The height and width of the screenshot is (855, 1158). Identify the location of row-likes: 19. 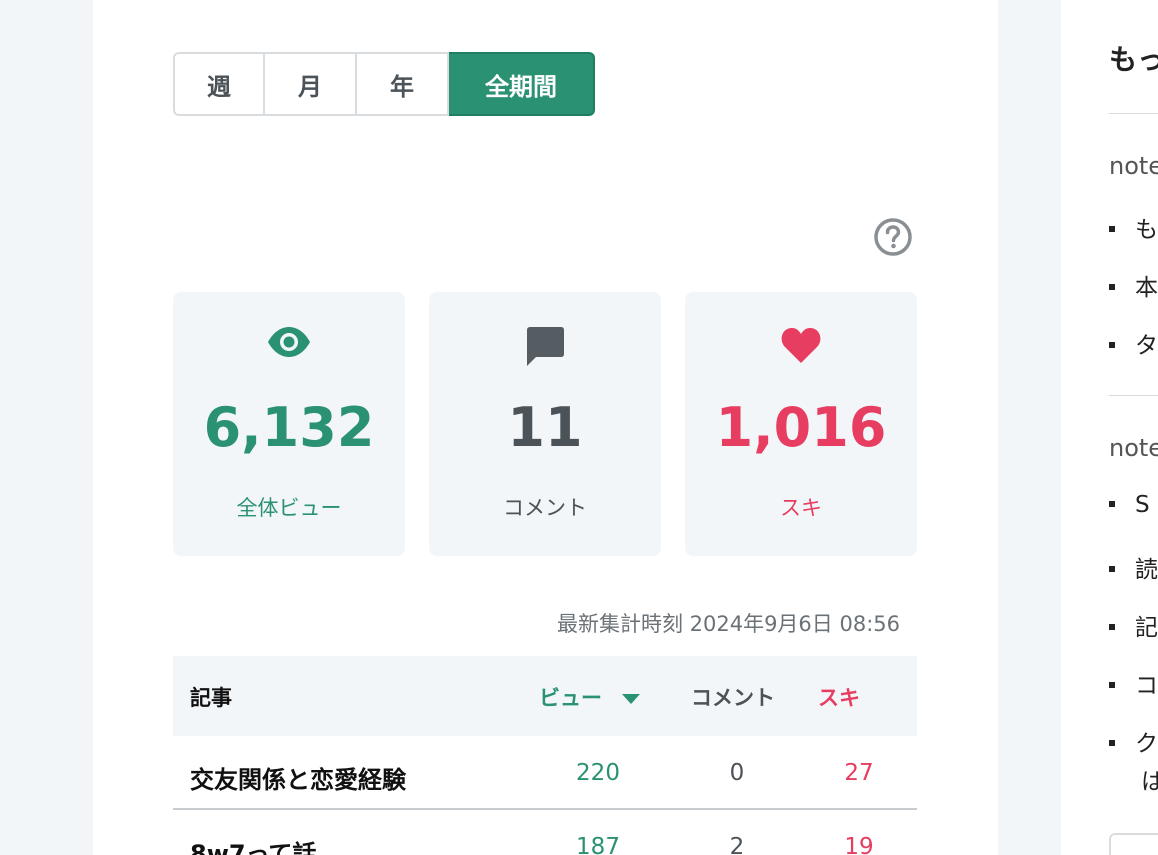
(859, 844).